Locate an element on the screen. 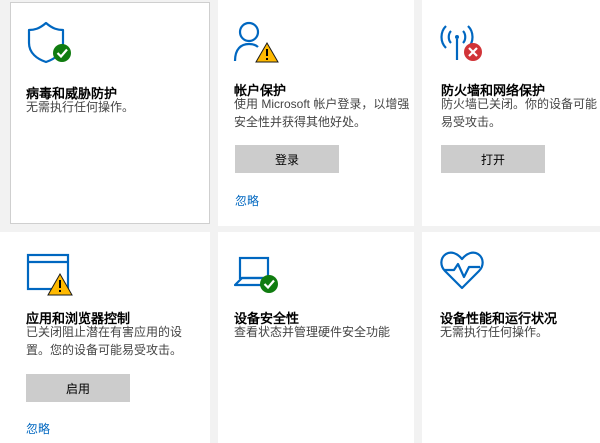 Image resolution: width=600 pixels, height=443 pixels. turn-on-button: 打开 is located at coordinates (493, 159).